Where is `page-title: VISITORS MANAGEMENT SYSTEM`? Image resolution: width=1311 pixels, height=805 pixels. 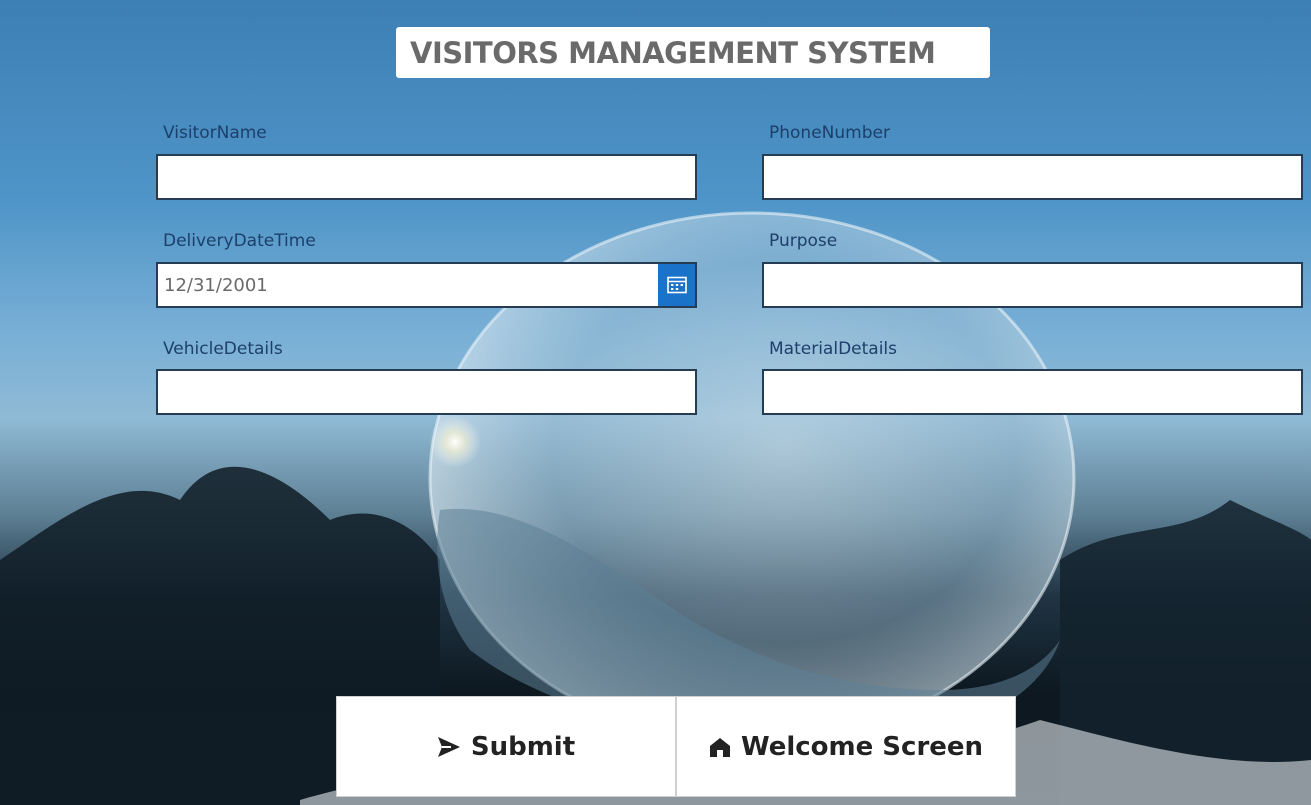
page-title: VISITORS MANAGEMENT SYSTEM is located at coordinates (673, 52).